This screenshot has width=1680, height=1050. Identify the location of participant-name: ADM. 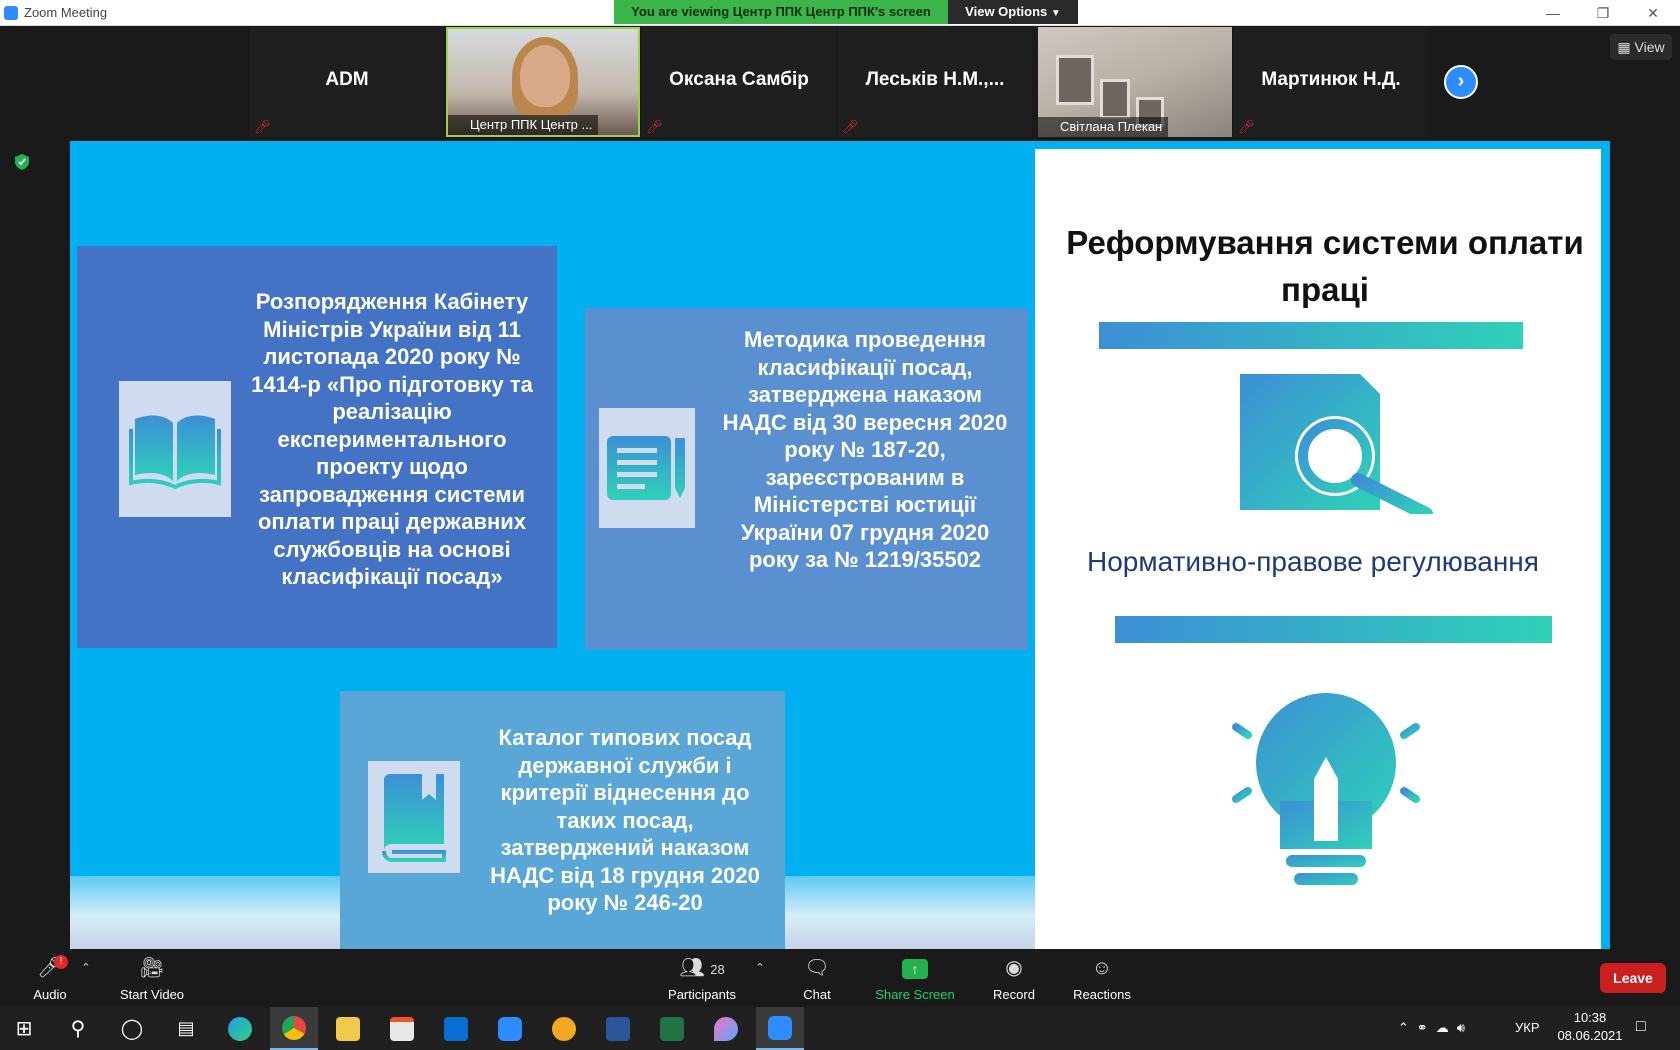
(347, 79).